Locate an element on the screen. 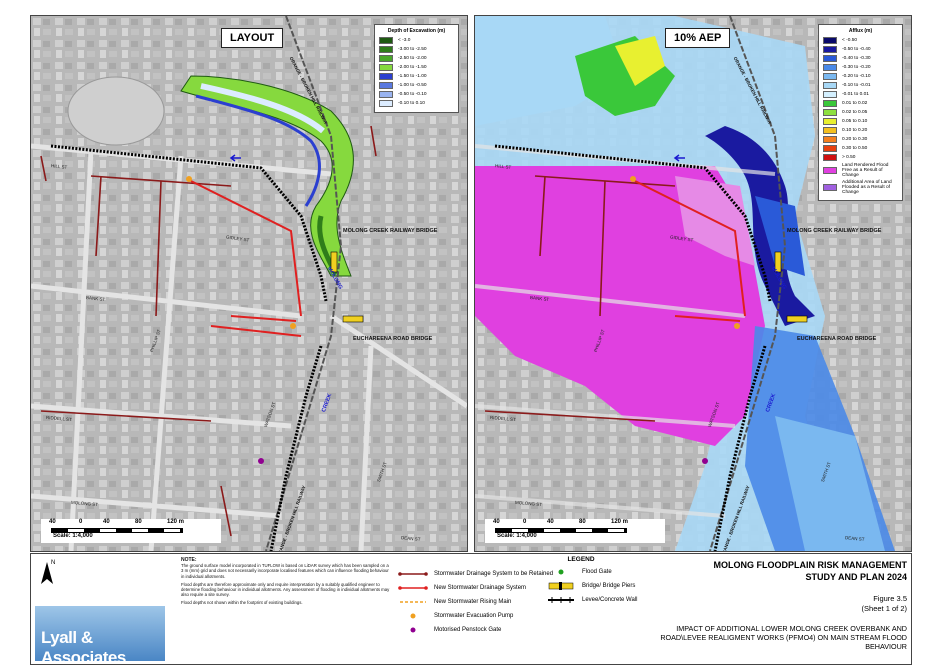 The image size is (940, 668). scale-tick-4-right: 120 m is located at coordinates (620, 522).